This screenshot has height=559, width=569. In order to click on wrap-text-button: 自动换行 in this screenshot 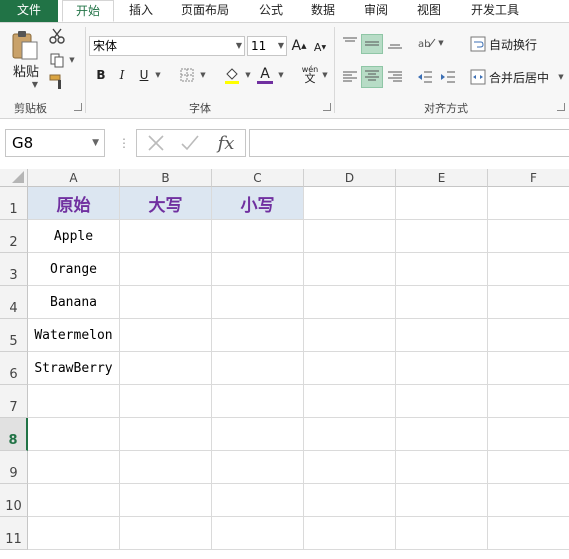, I will do `click(524, 44)`.